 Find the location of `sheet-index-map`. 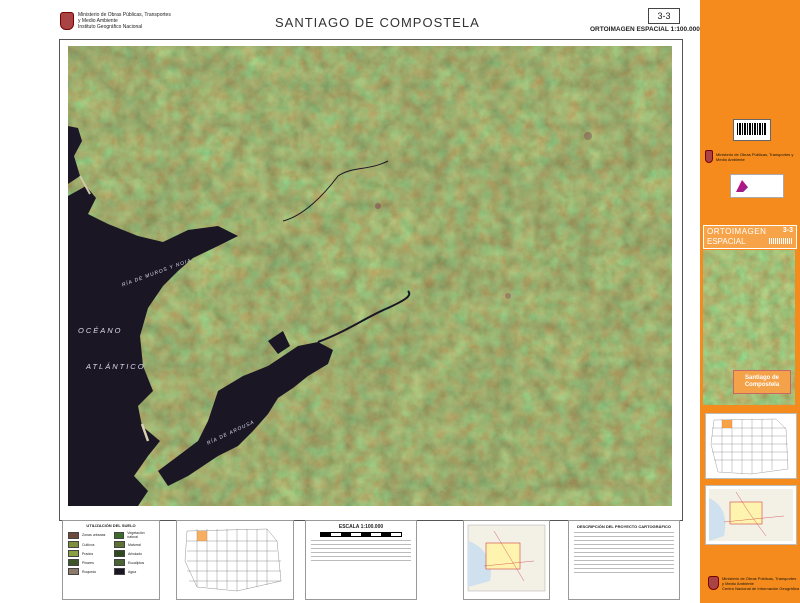

sheet-index-map is located at coordinates (233, 560).